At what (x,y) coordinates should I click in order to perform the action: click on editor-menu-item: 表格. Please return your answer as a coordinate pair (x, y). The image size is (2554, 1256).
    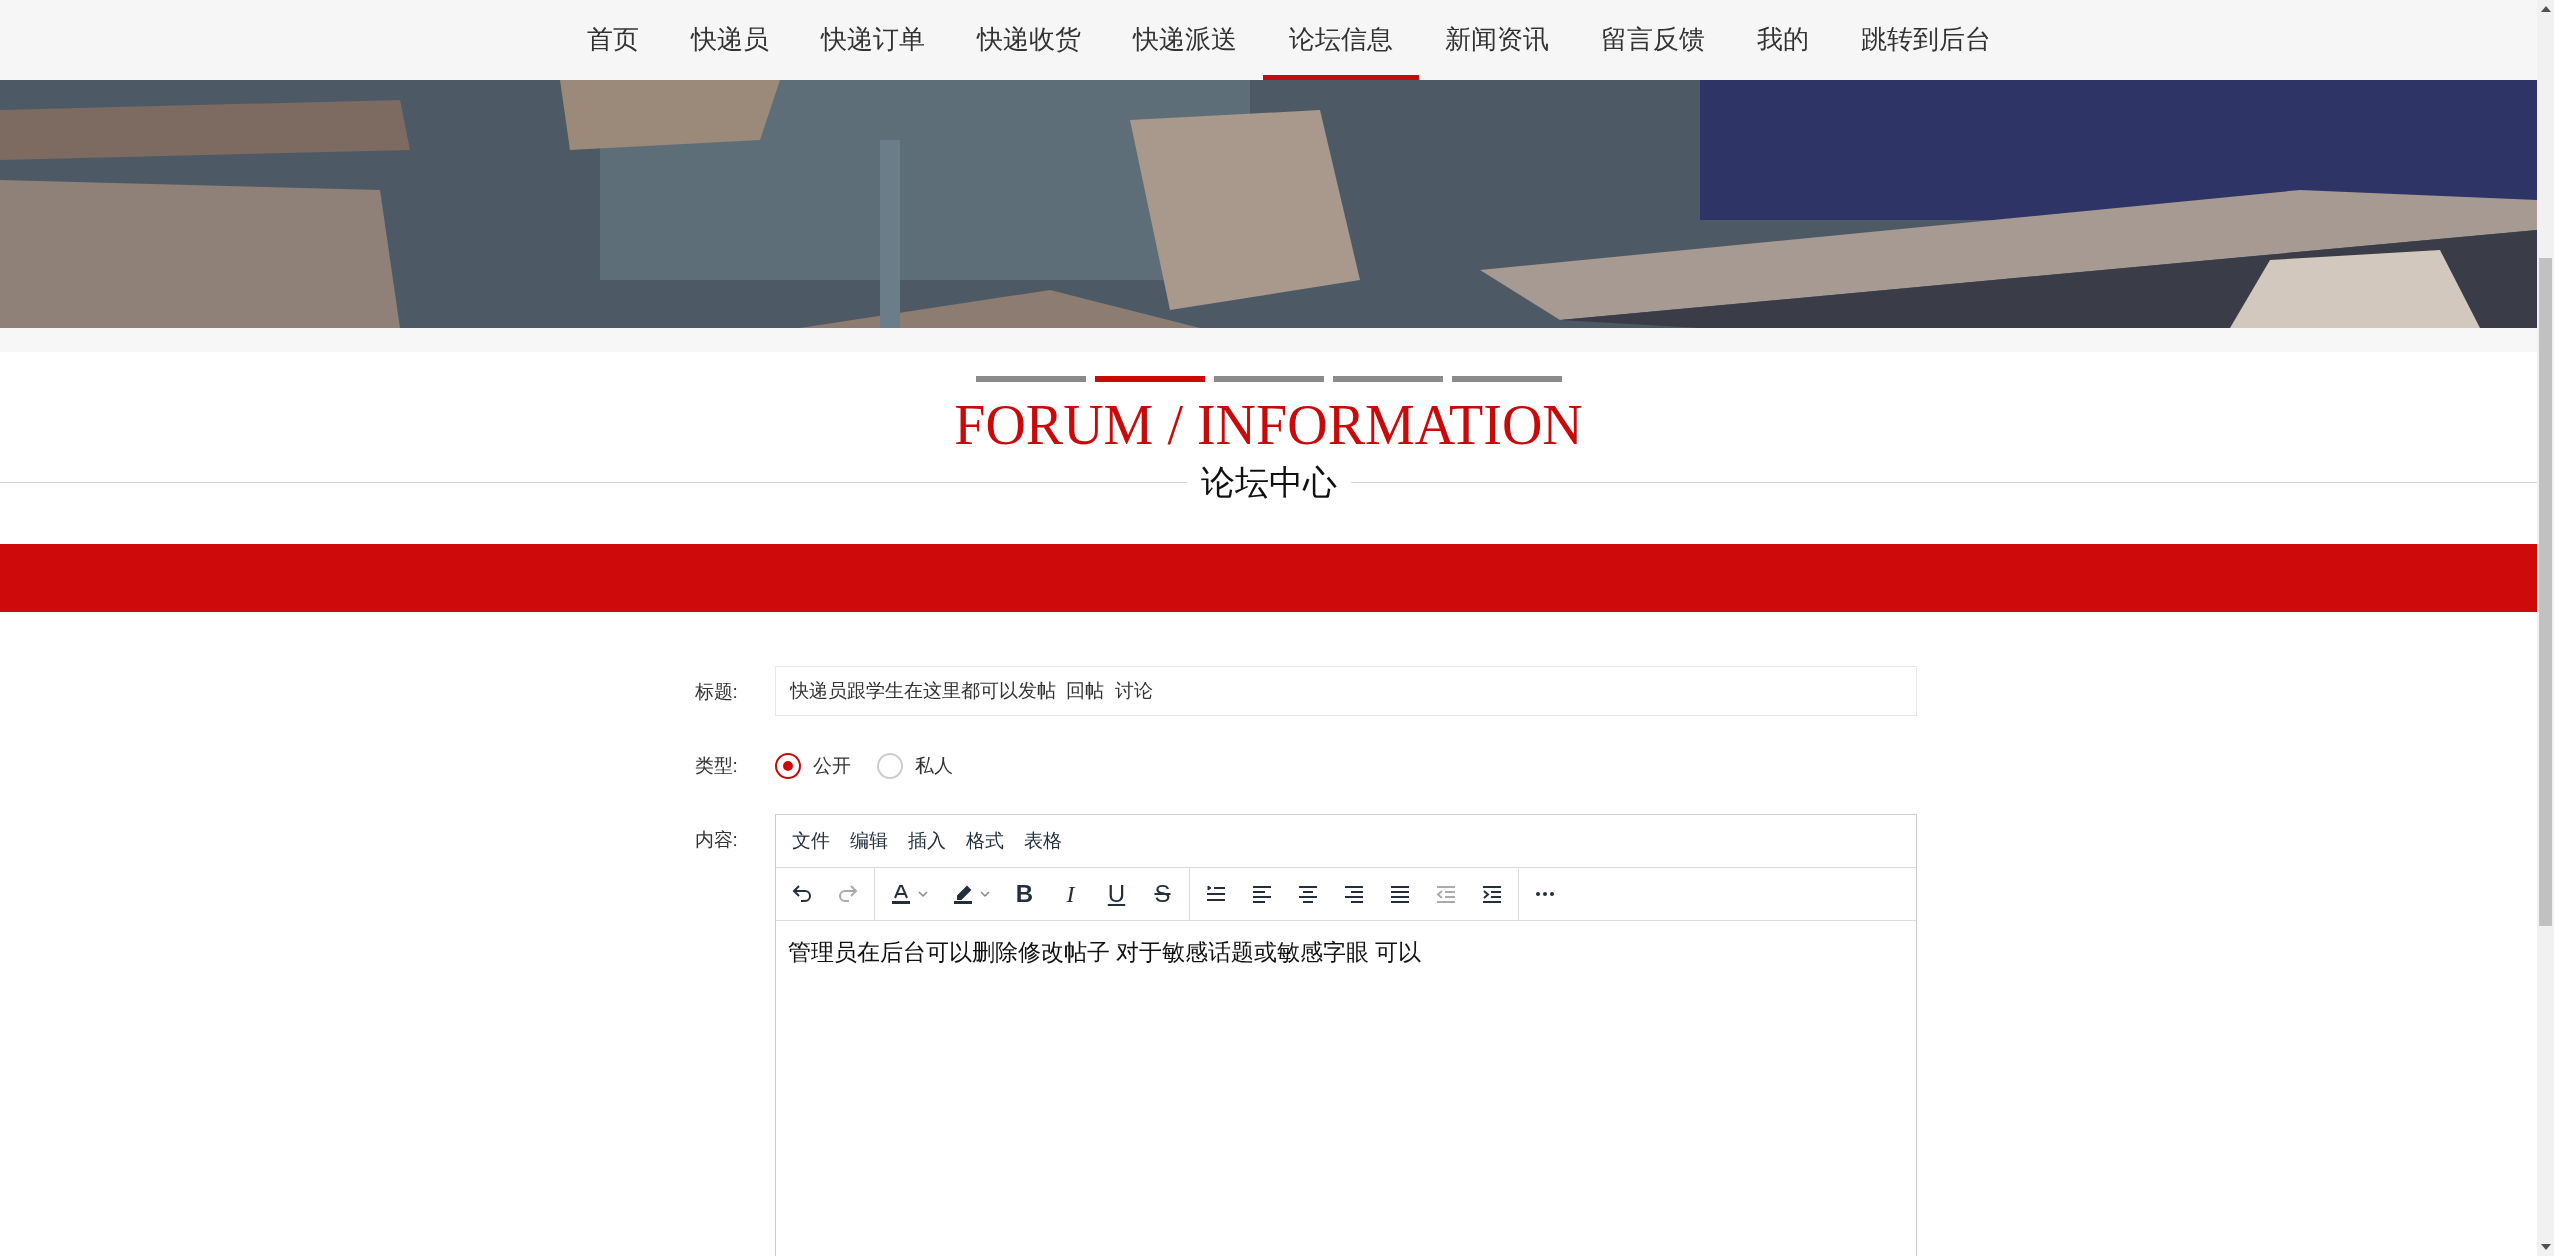
    Looking at the image, I should click on (1042, 841).